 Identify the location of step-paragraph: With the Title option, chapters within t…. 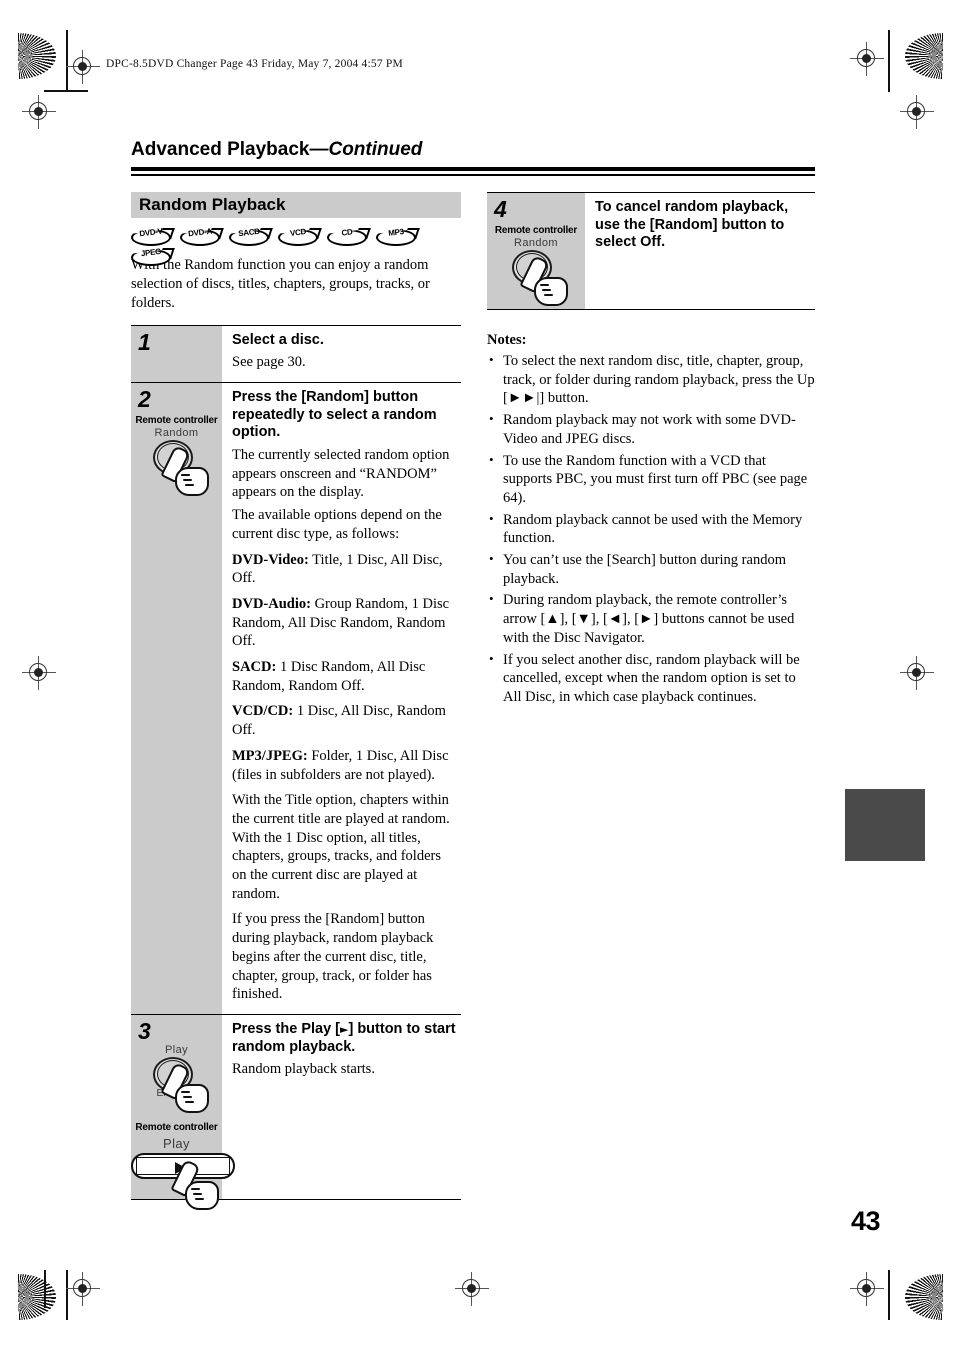
(341, 847).